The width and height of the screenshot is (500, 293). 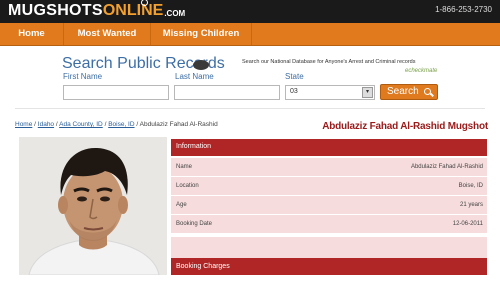 What do you see at coordinates (294, 91) in the screenshot?
I see `state-select-value: 03` at bounding box center [294, 91].